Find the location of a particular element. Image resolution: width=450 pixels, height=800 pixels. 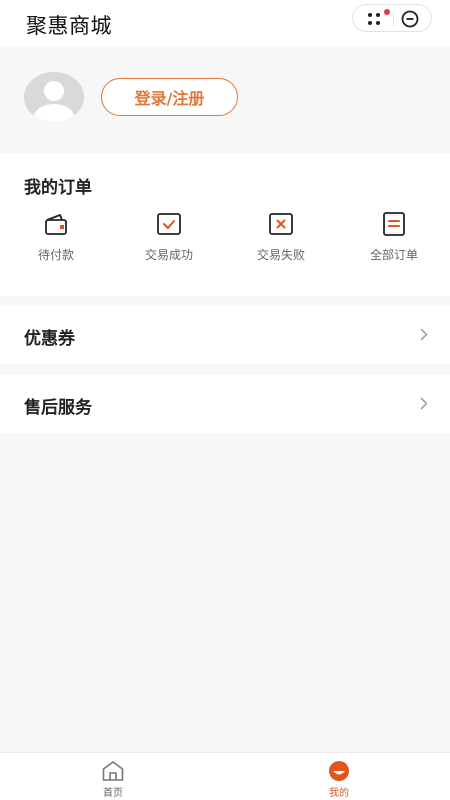

capsule-divider is located at coordinates (393, 19).